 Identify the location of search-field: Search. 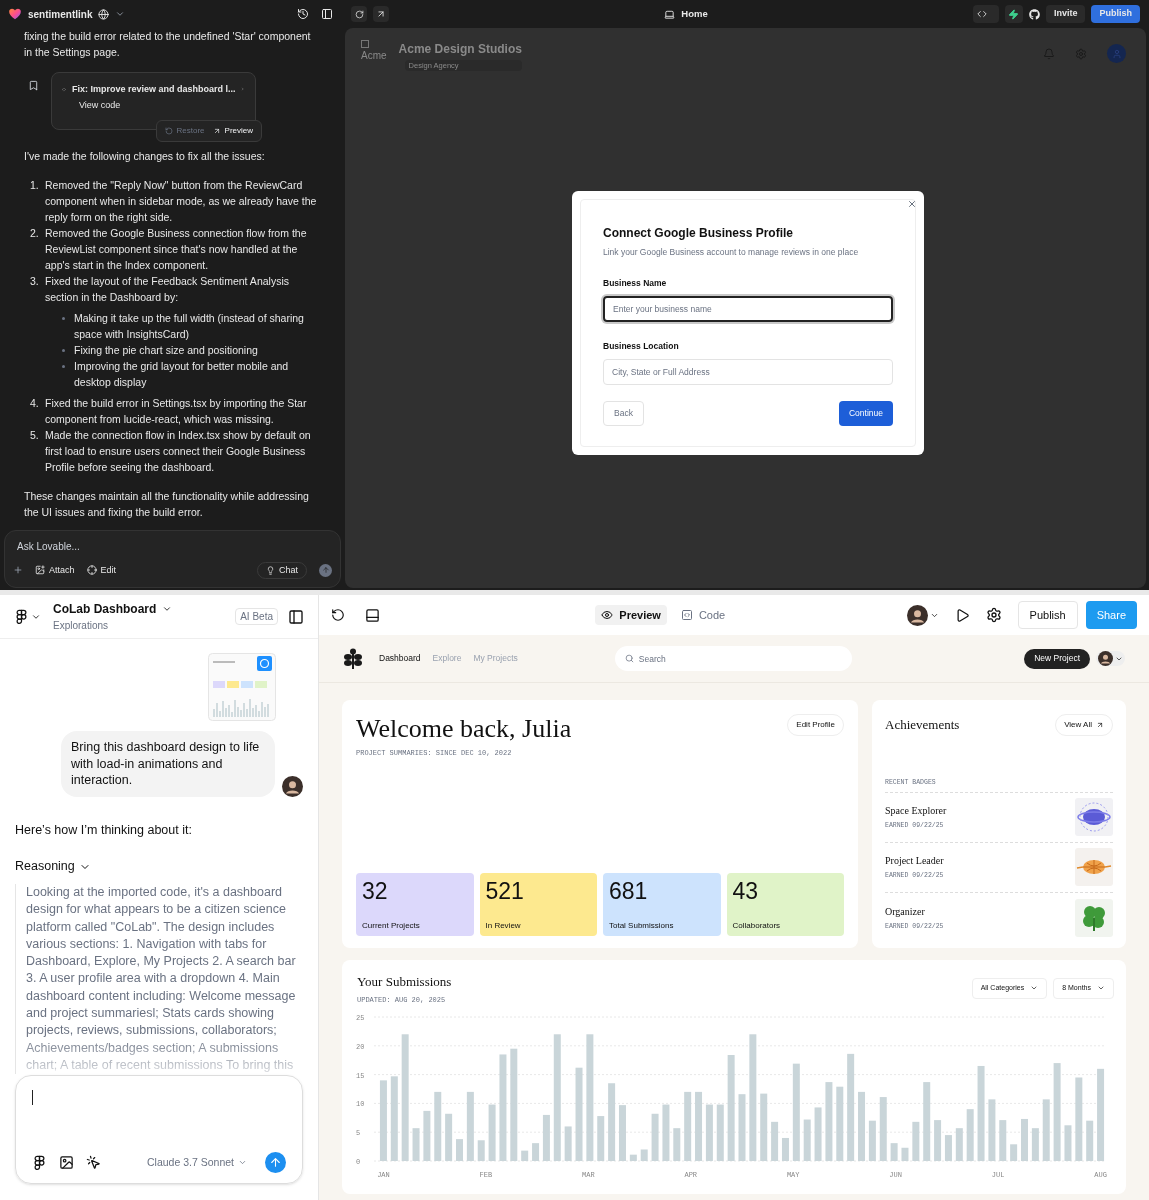
(733, 658).